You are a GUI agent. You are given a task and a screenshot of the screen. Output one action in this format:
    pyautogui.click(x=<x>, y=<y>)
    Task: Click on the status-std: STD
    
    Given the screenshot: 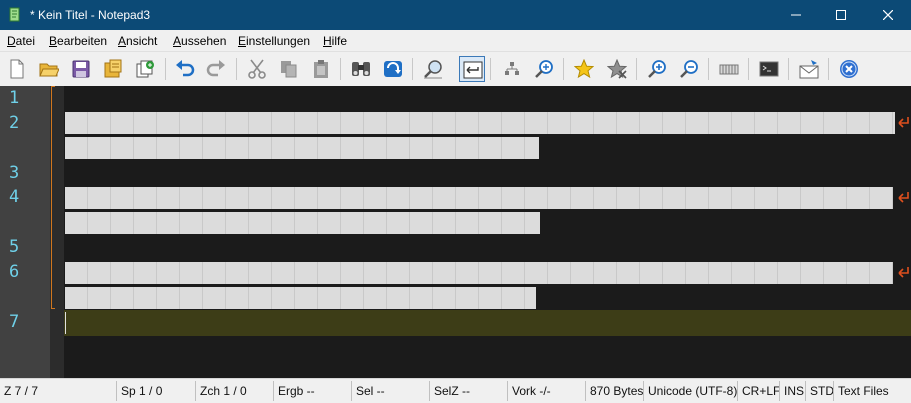 What is the action you would take?
    pyautogui.click(x=822, y=391)
    